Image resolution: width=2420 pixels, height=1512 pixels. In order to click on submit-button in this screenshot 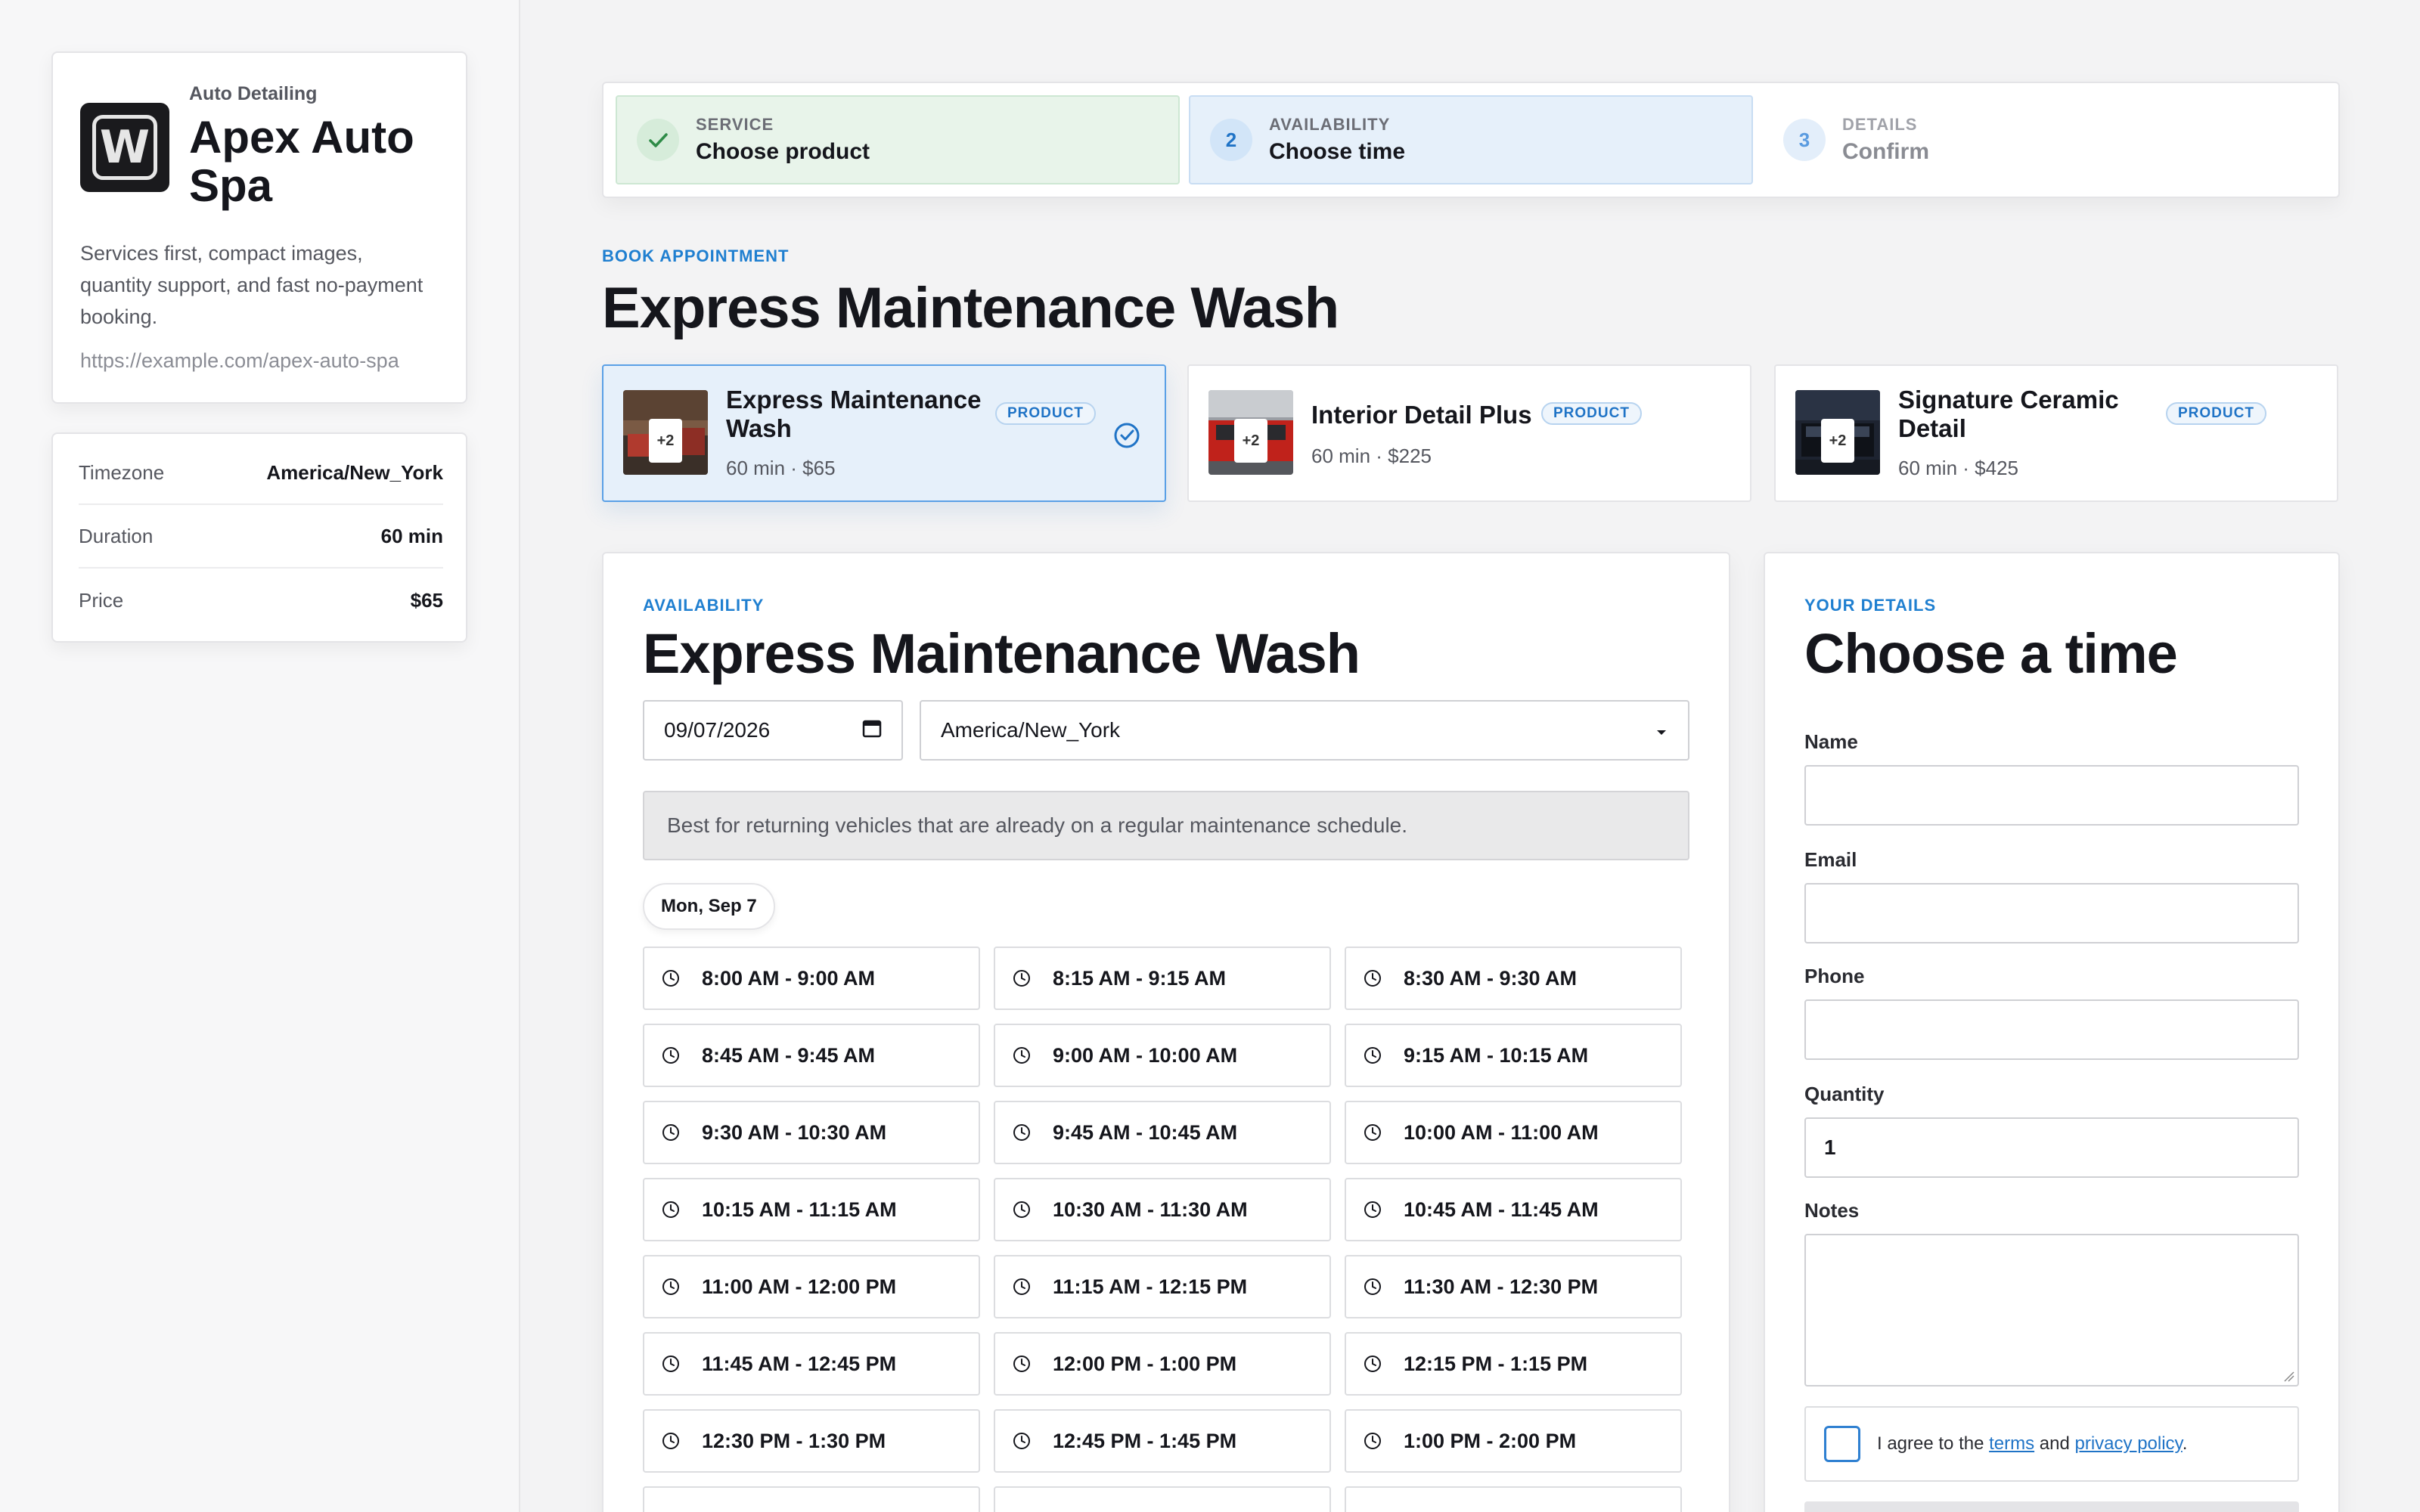, I will do `click(2051, 1507)`.